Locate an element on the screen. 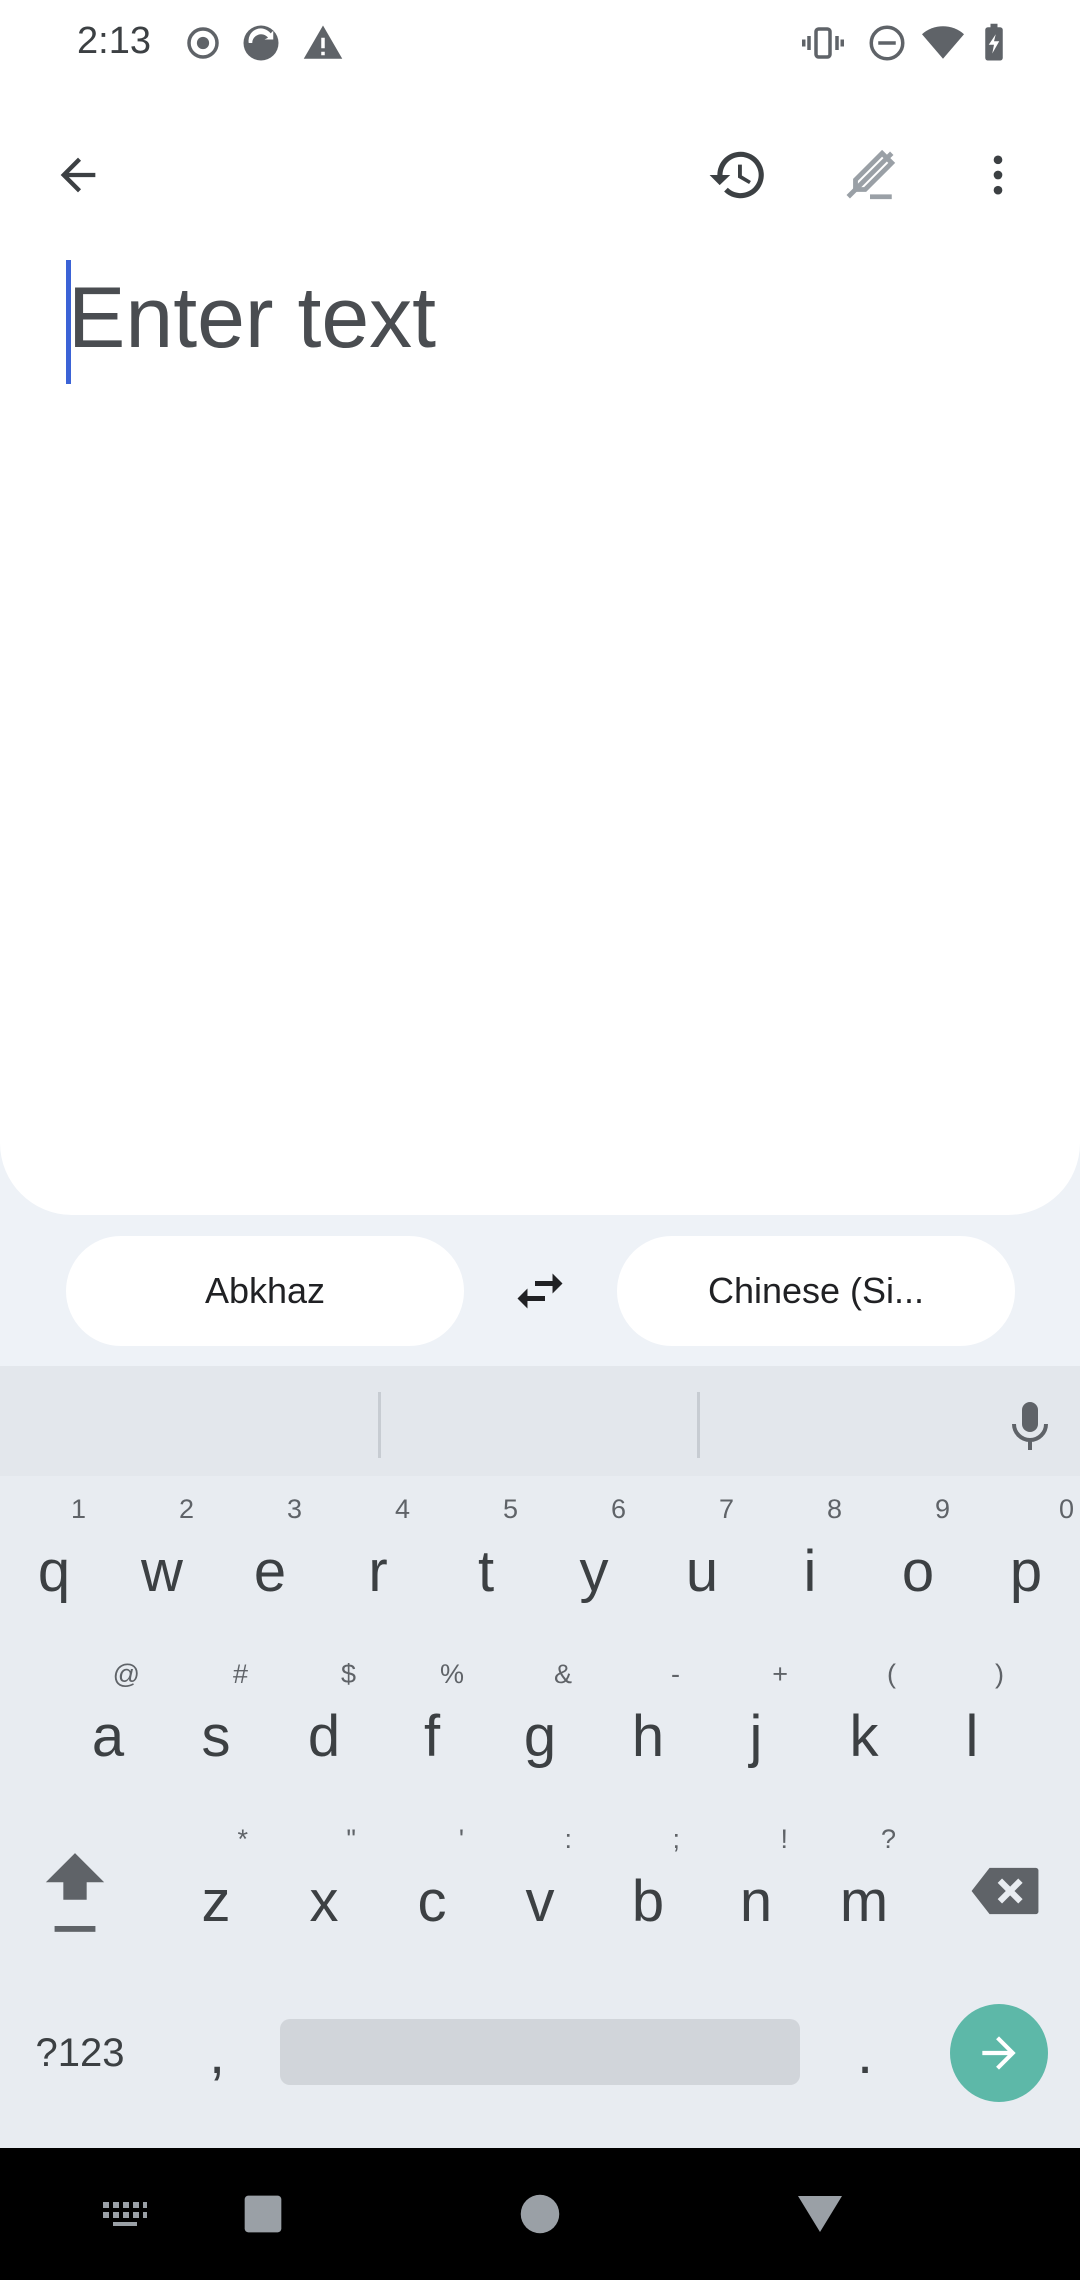 This screenshot has width=1080, height=2280. key-d: $ d is located at coordinates (324, 1726).